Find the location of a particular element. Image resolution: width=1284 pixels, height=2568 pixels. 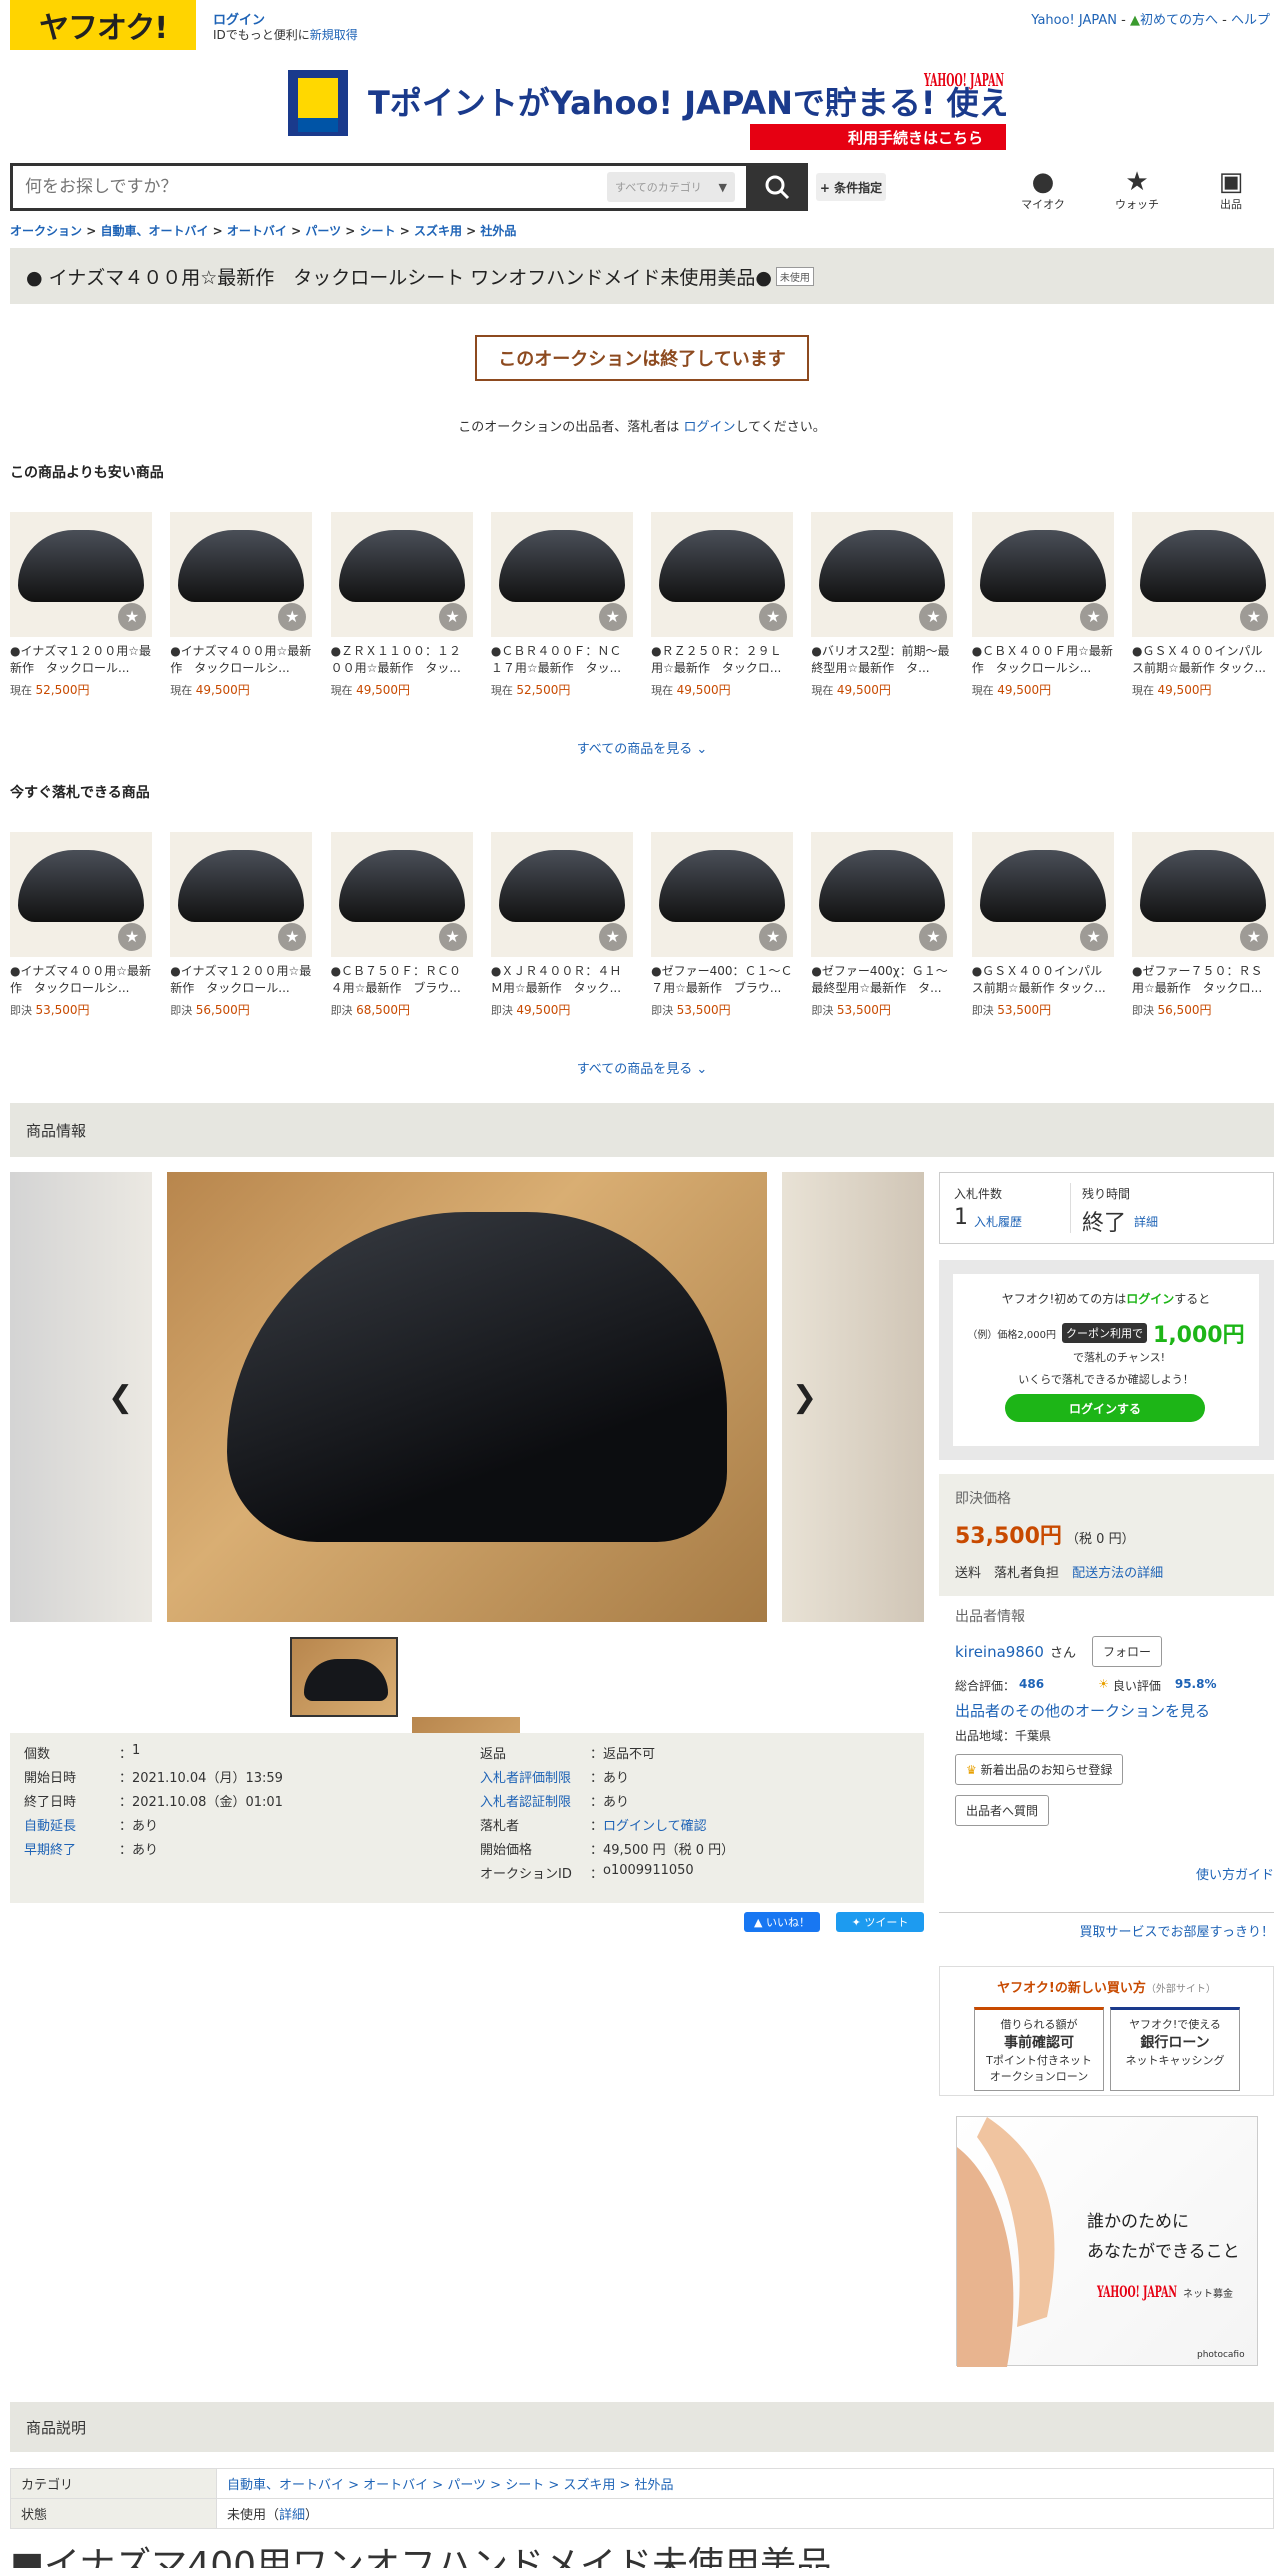

buy-service-link: 買取サービスでお部屋すっきり！ is located at coordinates (1106, 1926).